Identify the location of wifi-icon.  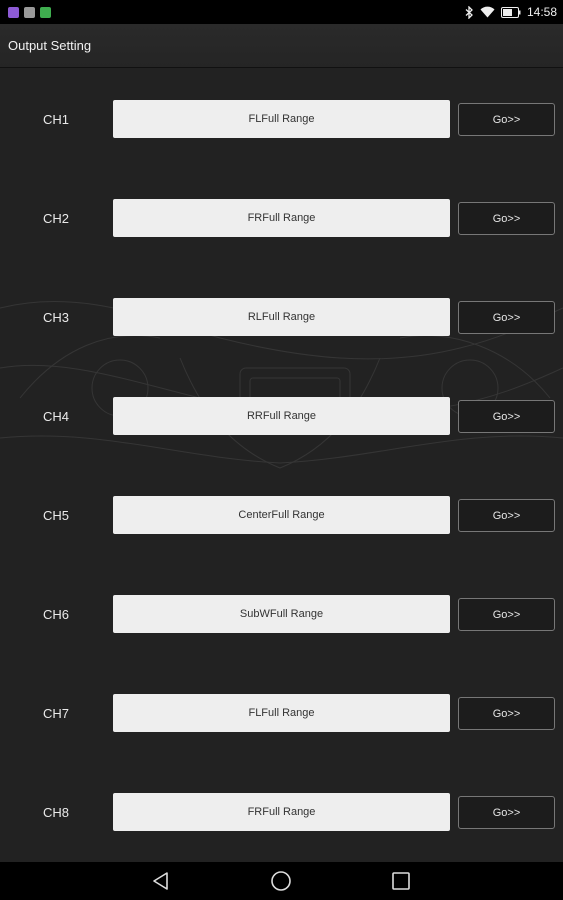
(487, 12).